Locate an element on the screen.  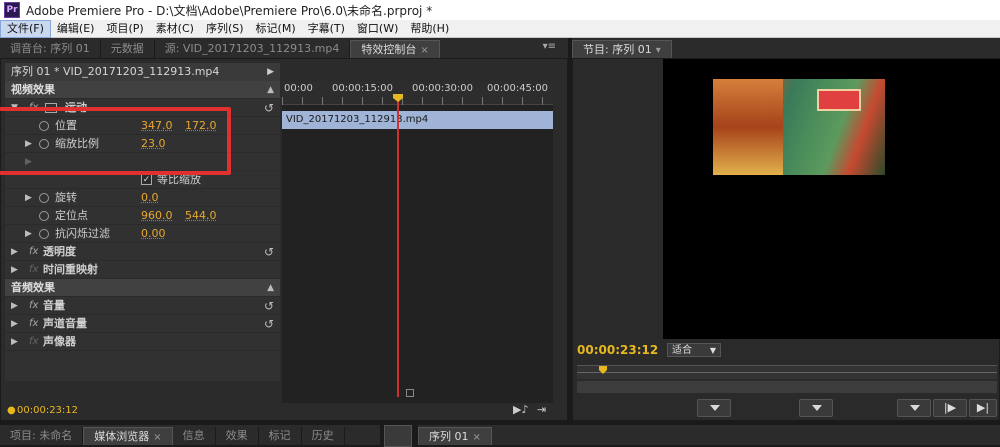
step-back-button is located at coordinates (914, 408).